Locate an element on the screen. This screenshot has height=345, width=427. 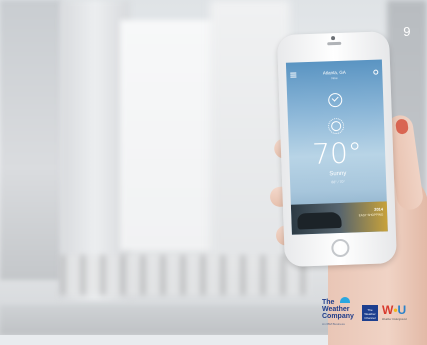
high-low-temp: 88° / 70° is located at coordinates (338, 182).